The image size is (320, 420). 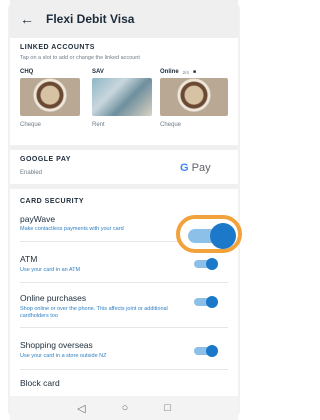 I want to click on google-pay-heading: GOOGLE PAY, so click(x=45, y=159).